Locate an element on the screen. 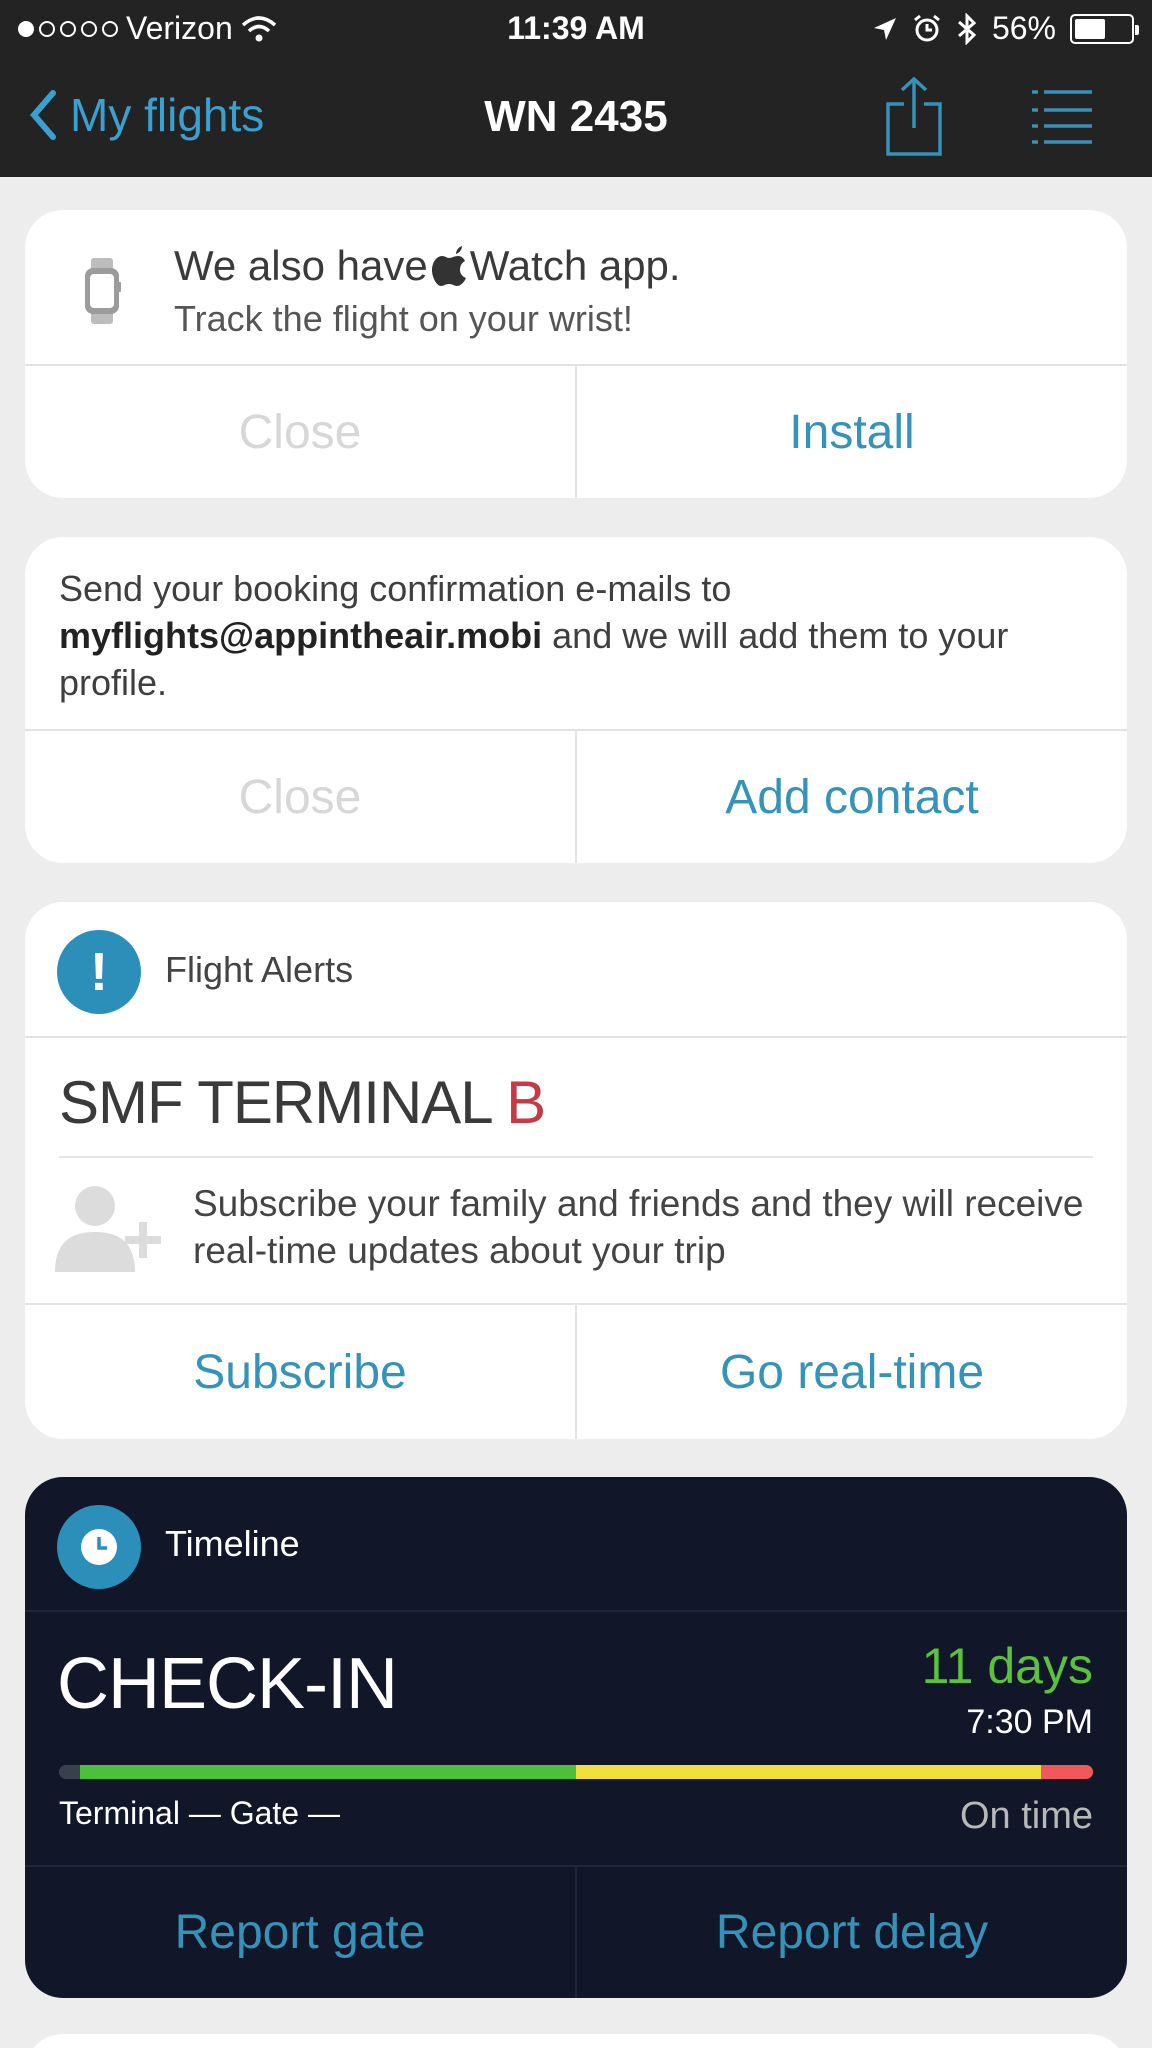 The width and height of the screenshot is (1152, 2048). stage-time: 7:30 PM is located at coordinates (1029, 1722).